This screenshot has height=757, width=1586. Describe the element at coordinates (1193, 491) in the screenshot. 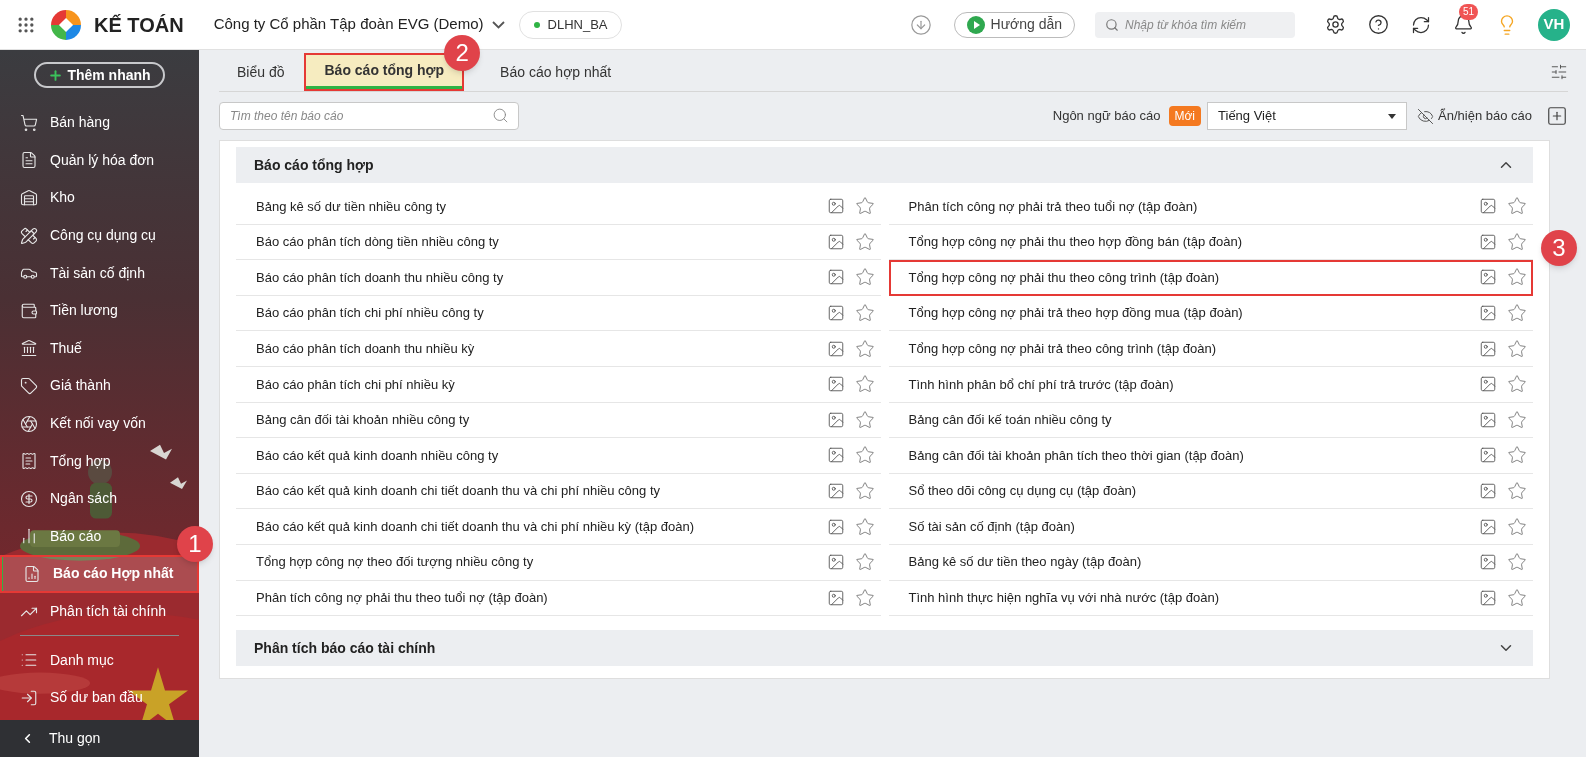

I see `report-name: Sổ theo dõi công cụ dụng cụ (tập đoàn)` at that location.